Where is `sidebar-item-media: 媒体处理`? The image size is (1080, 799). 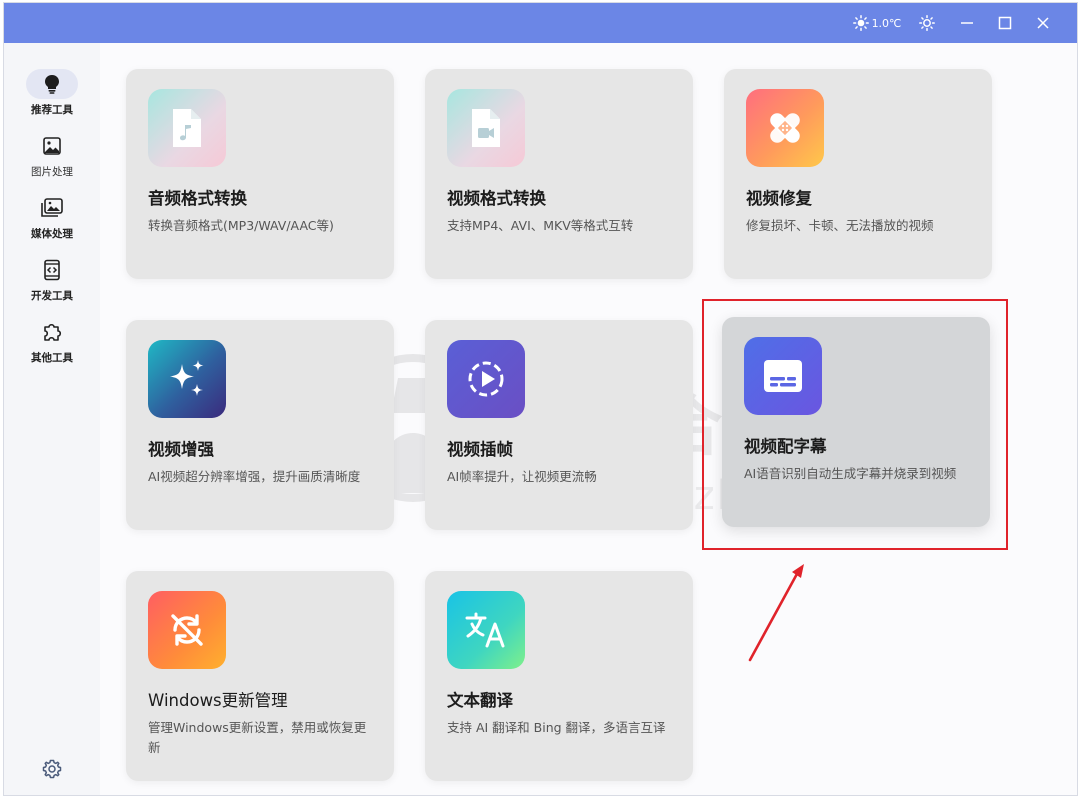
sidebar-item-media: 媒体处理 is located at coordinates (52, 222).